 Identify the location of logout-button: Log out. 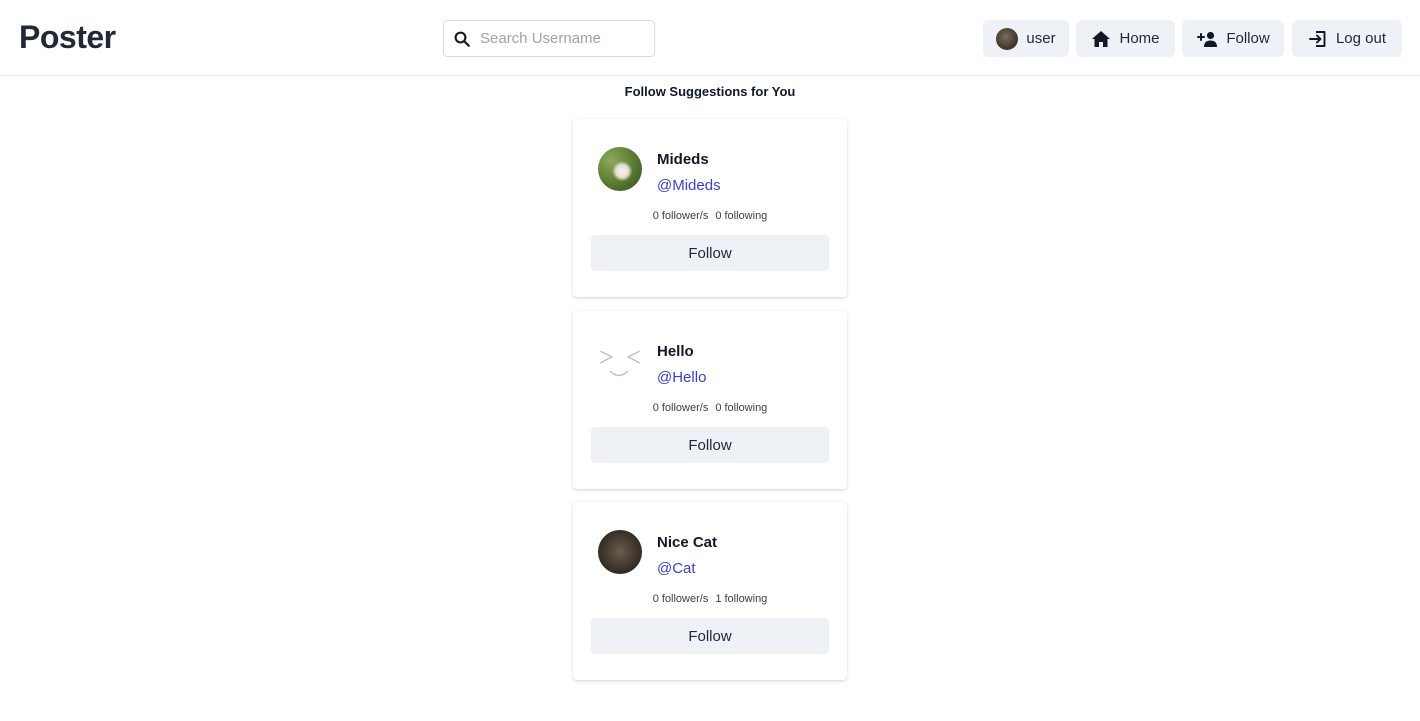
(1347, 38).